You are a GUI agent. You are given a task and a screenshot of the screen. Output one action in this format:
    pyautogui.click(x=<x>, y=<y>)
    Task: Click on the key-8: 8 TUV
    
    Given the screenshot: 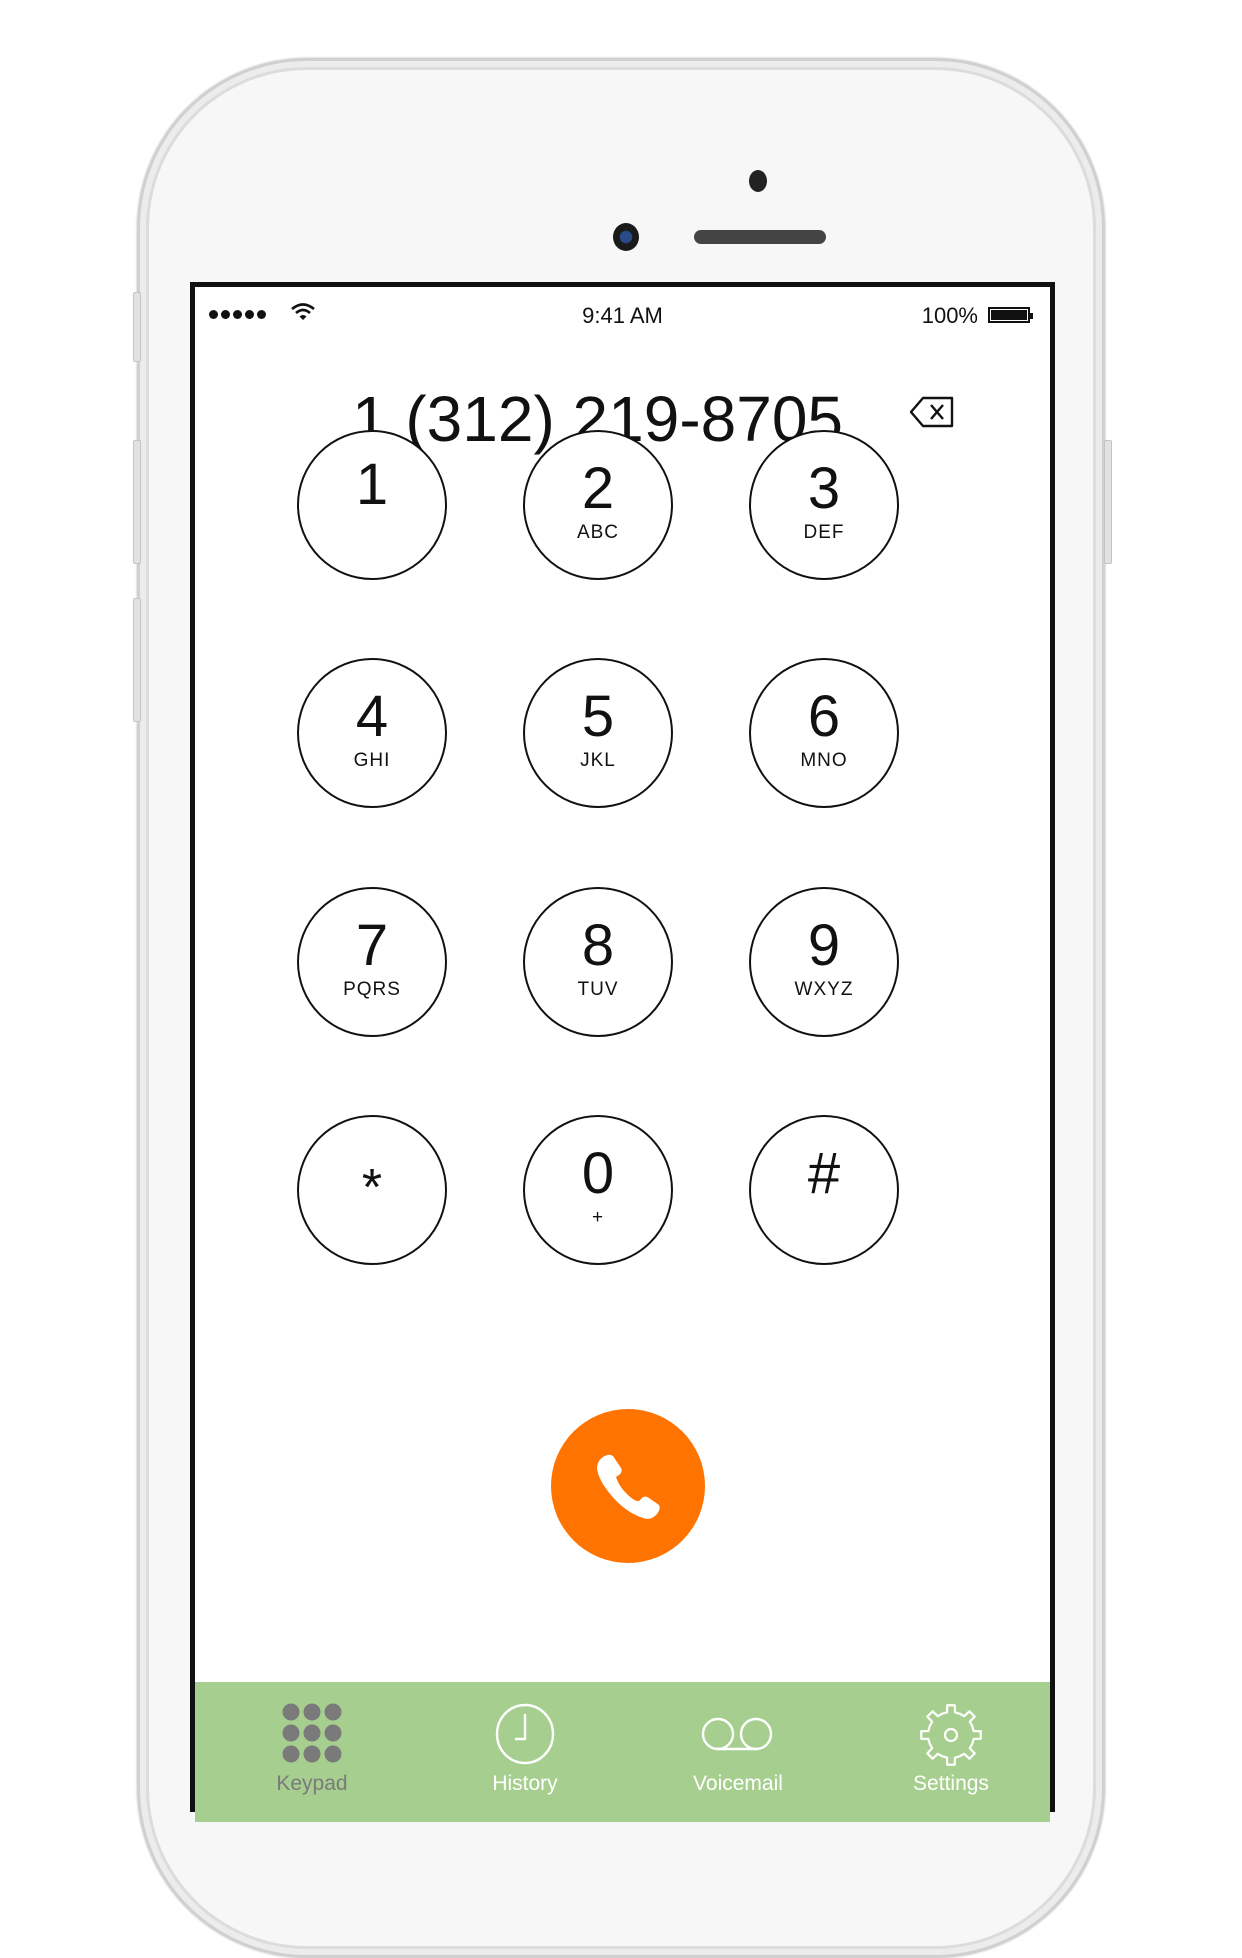 What is the action you would take?
    pyautogui.click(x=598, y=962)
    